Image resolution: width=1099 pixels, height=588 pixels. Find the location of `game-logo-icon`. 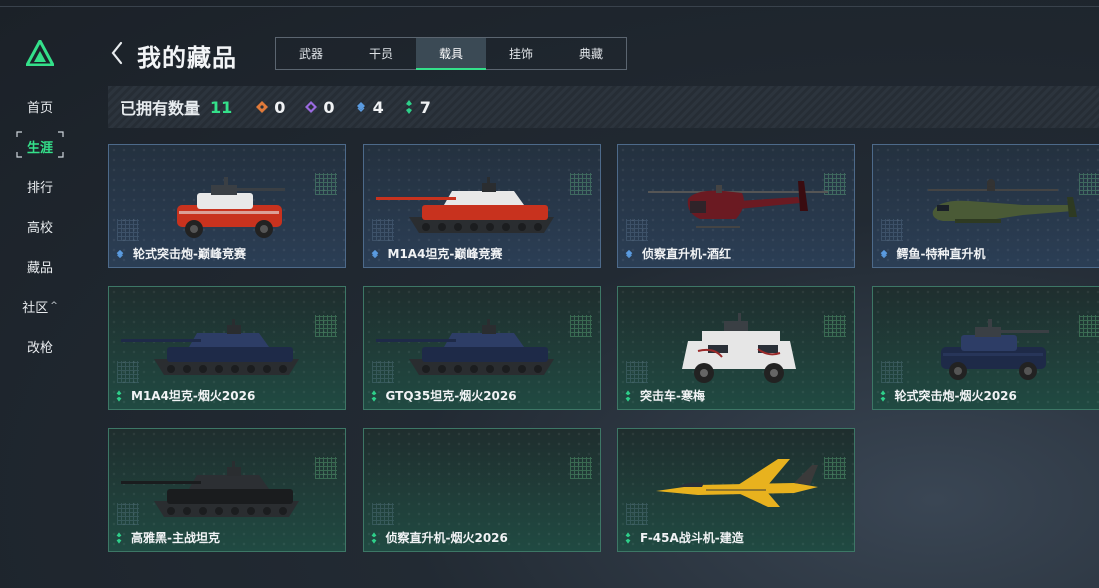

game-logo-icon is located at coordinates (40, 53).